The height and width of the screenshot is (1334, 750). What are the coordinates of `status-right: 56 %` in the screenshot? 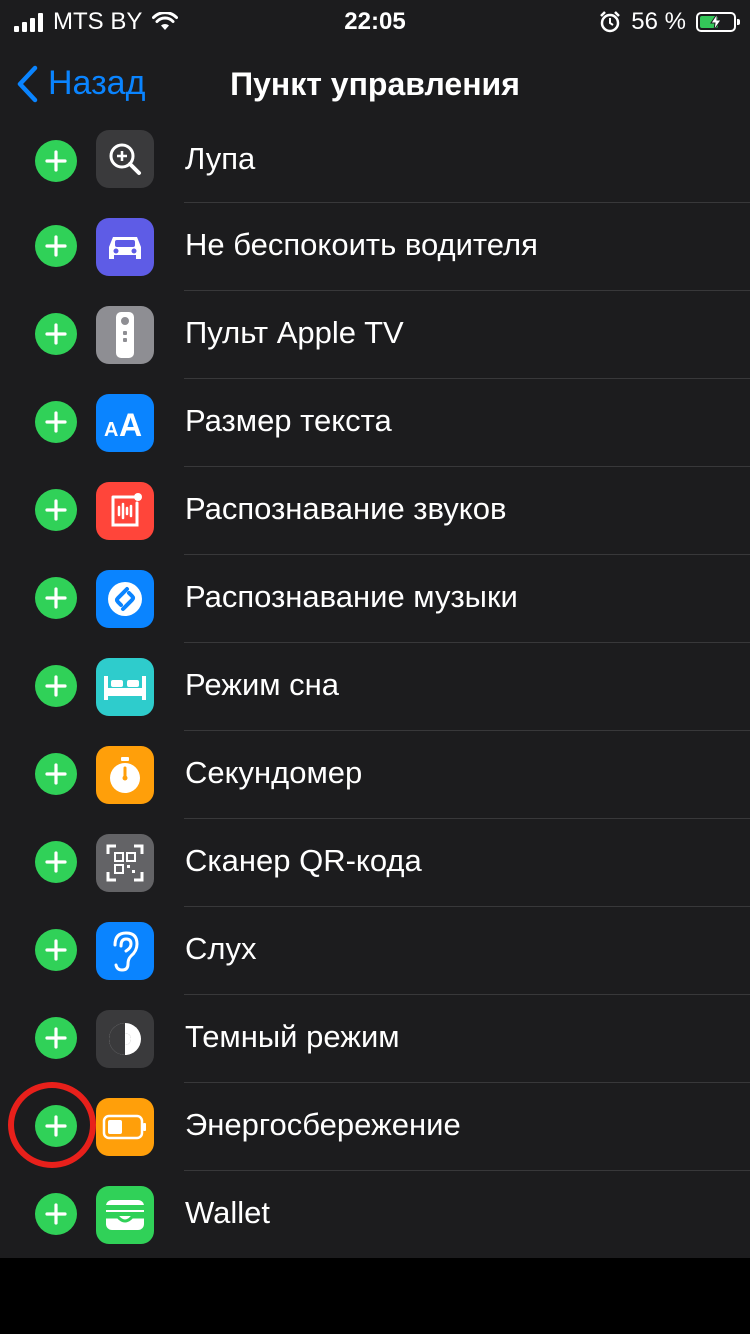 It's located at (669, 22).